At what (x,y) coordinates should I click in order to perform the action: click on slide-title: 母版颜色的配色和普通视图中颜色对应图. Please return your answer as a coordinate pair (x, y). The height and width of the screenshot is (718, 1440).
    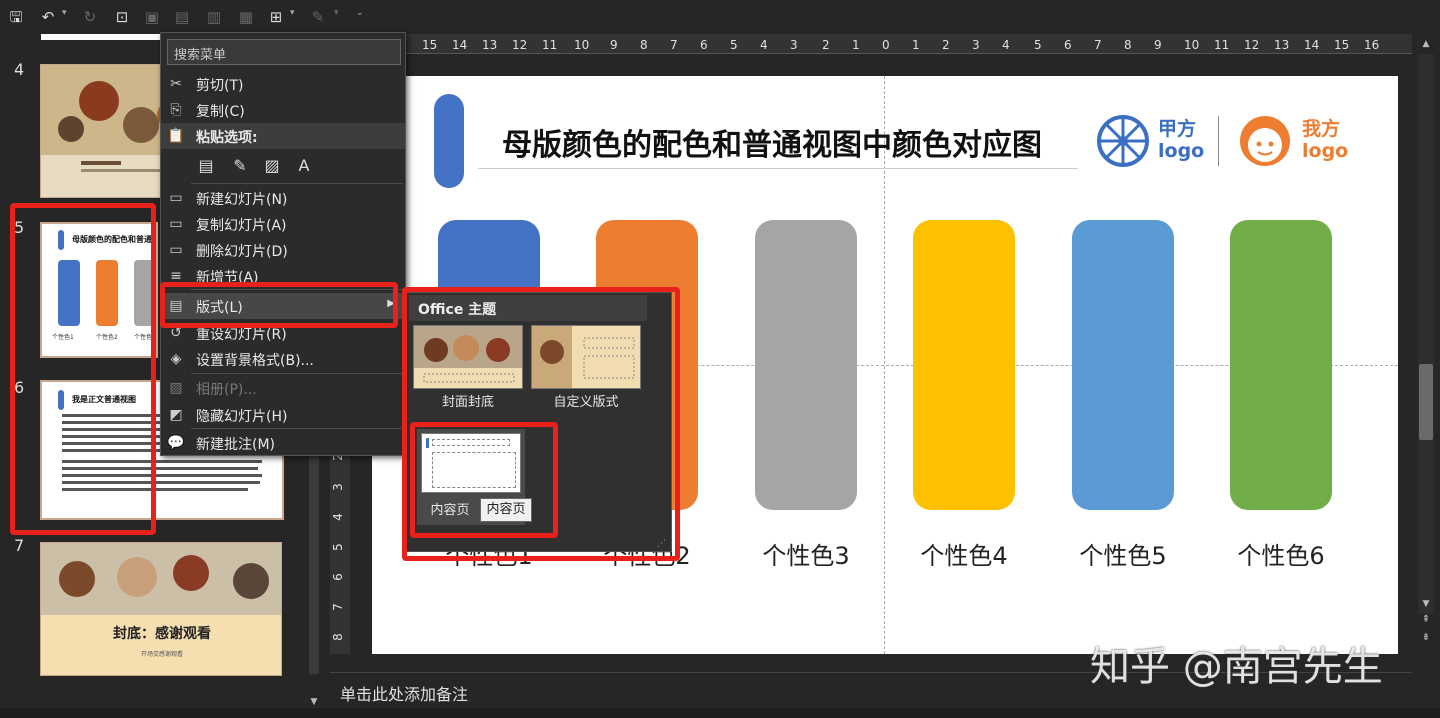
    Looking at the image, I should click on (772, 142).